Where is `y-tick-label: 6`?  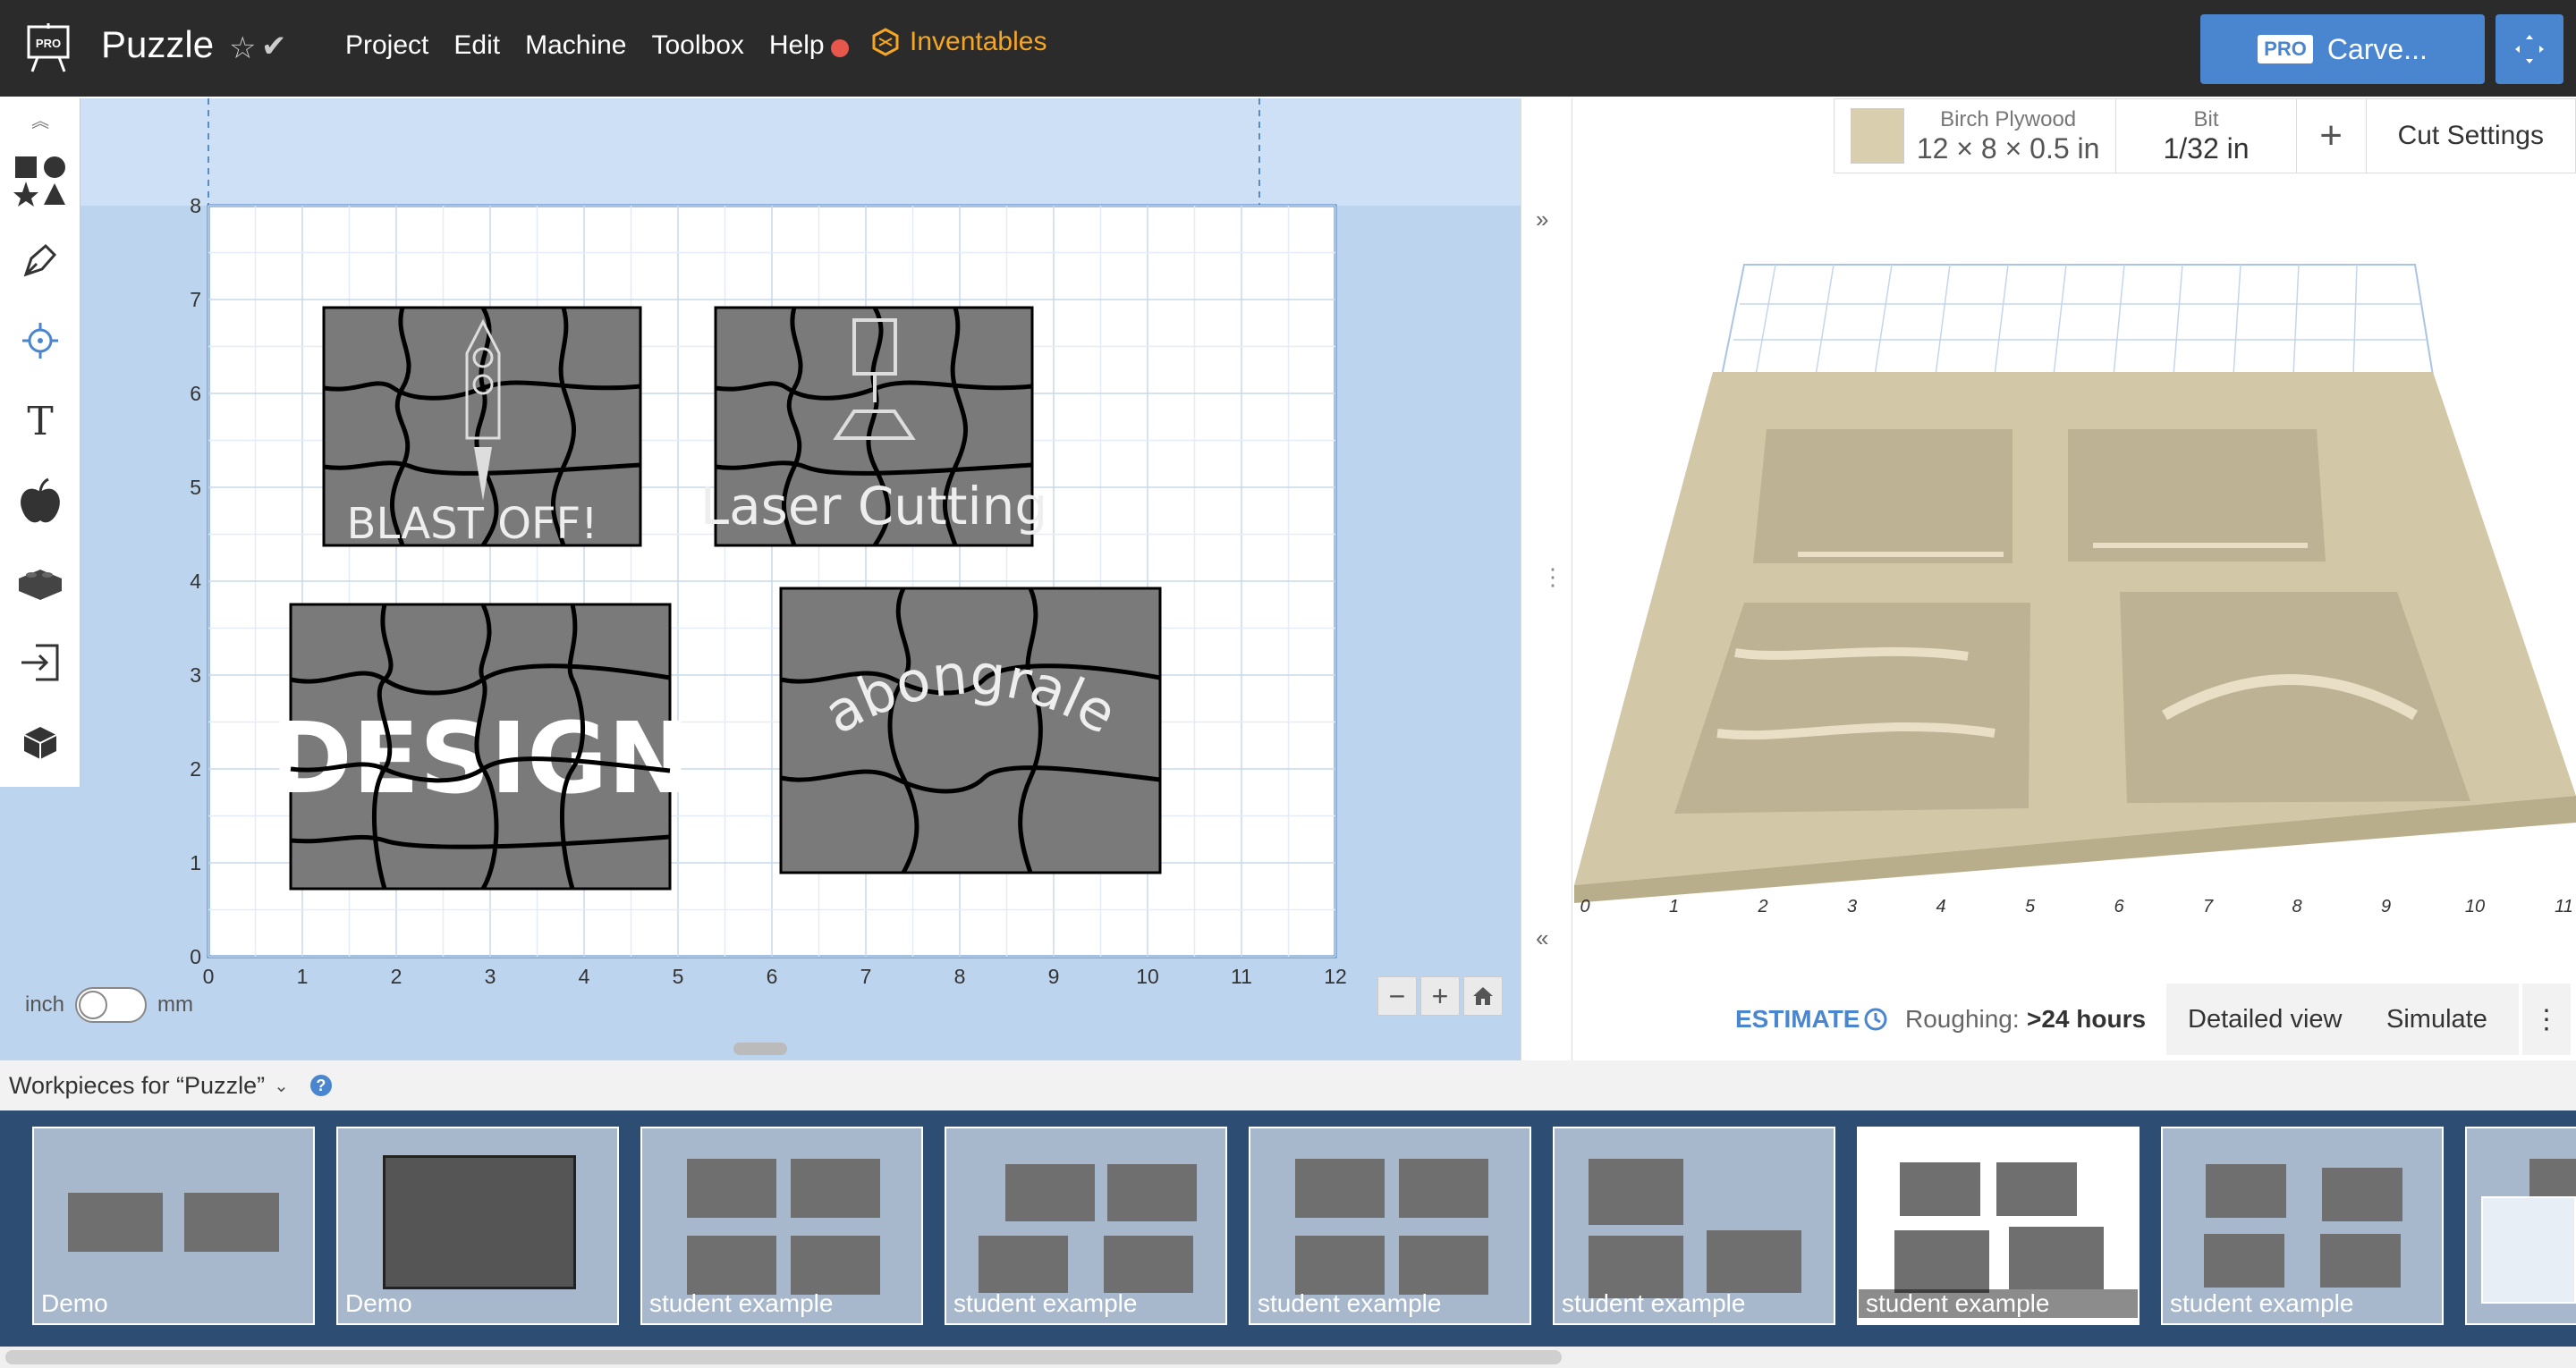 y-tick-label: 6 is located at coordinates (195, 394).